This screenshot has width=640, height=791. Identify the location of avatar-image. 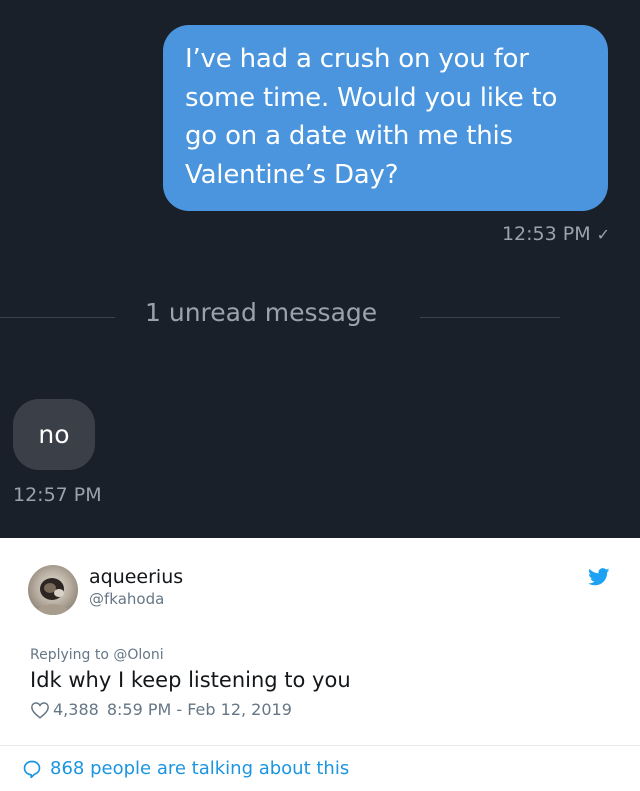
(53, 596).